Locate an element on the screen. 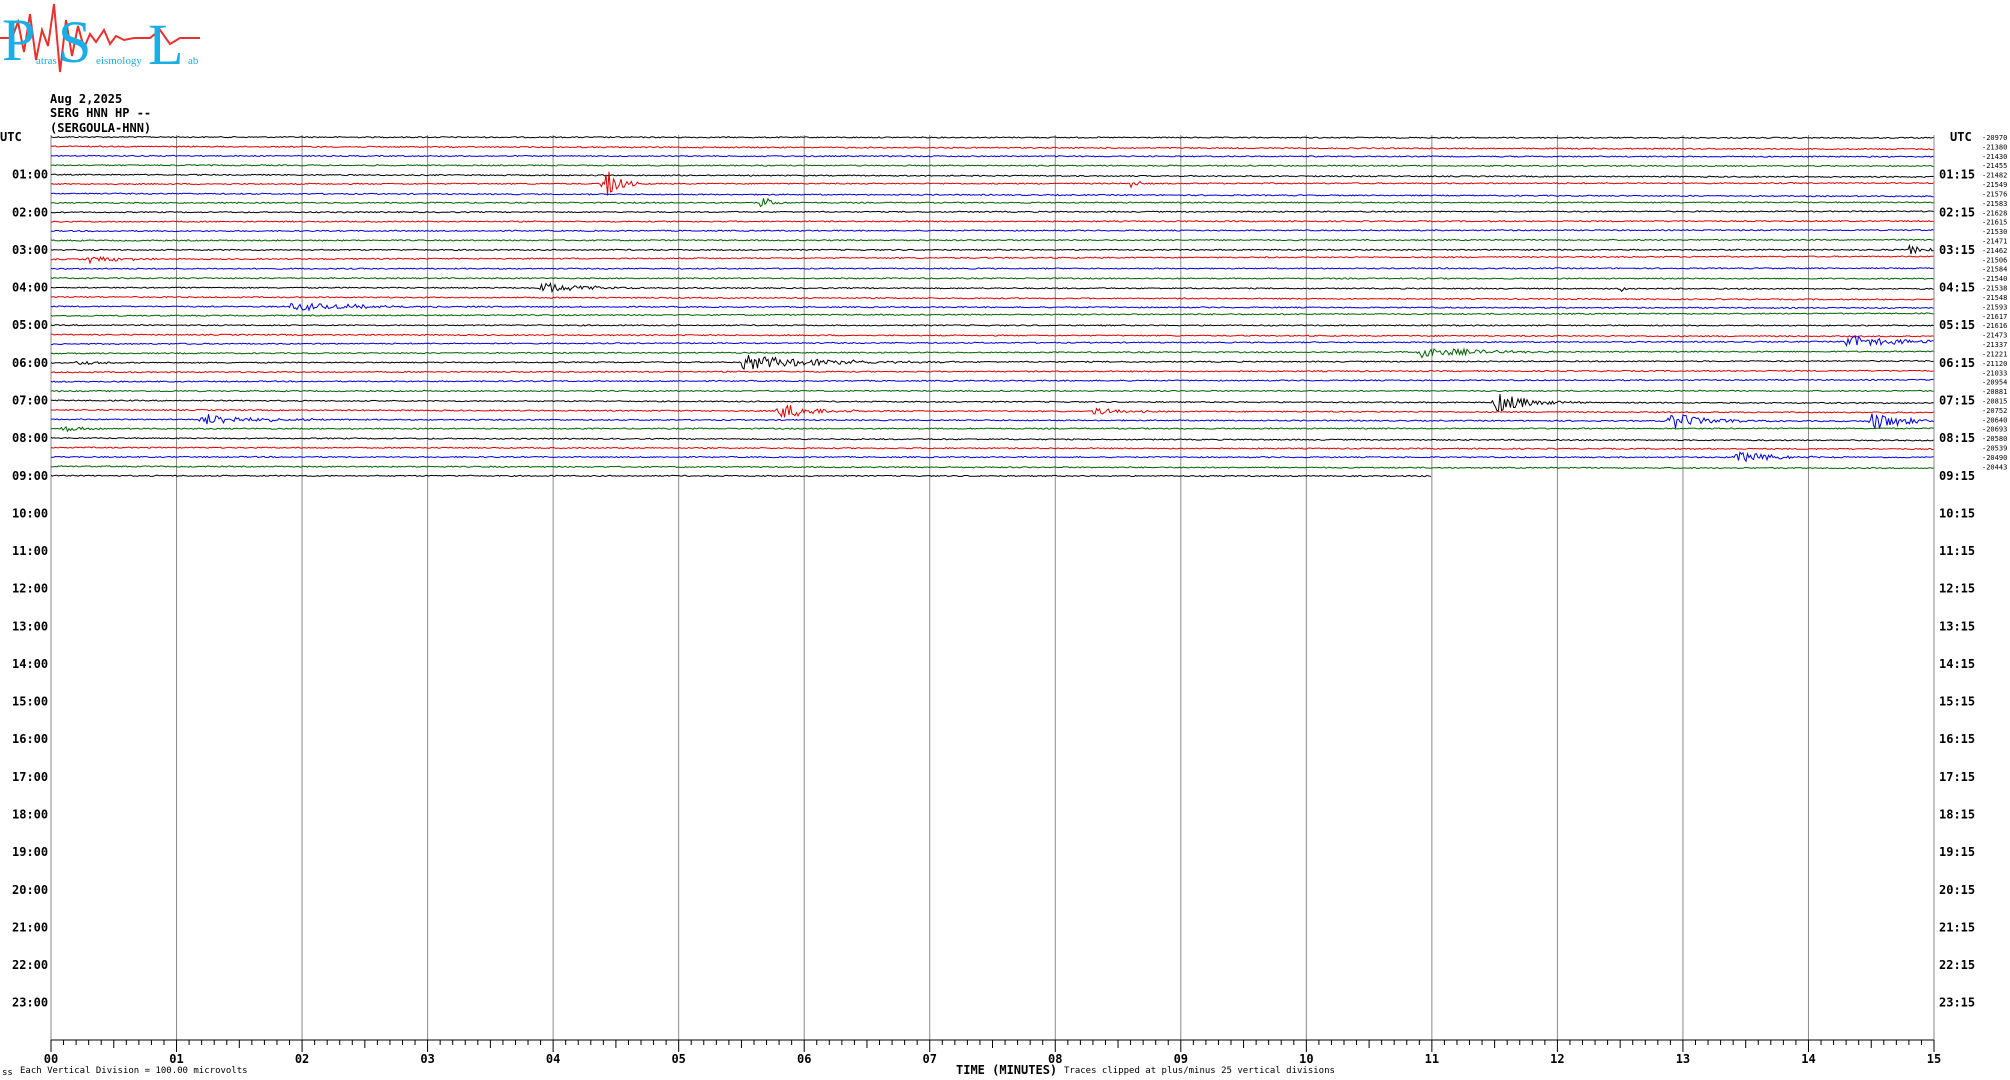  right-hour-label: 02:15 is located at coordinates (1957, 212).